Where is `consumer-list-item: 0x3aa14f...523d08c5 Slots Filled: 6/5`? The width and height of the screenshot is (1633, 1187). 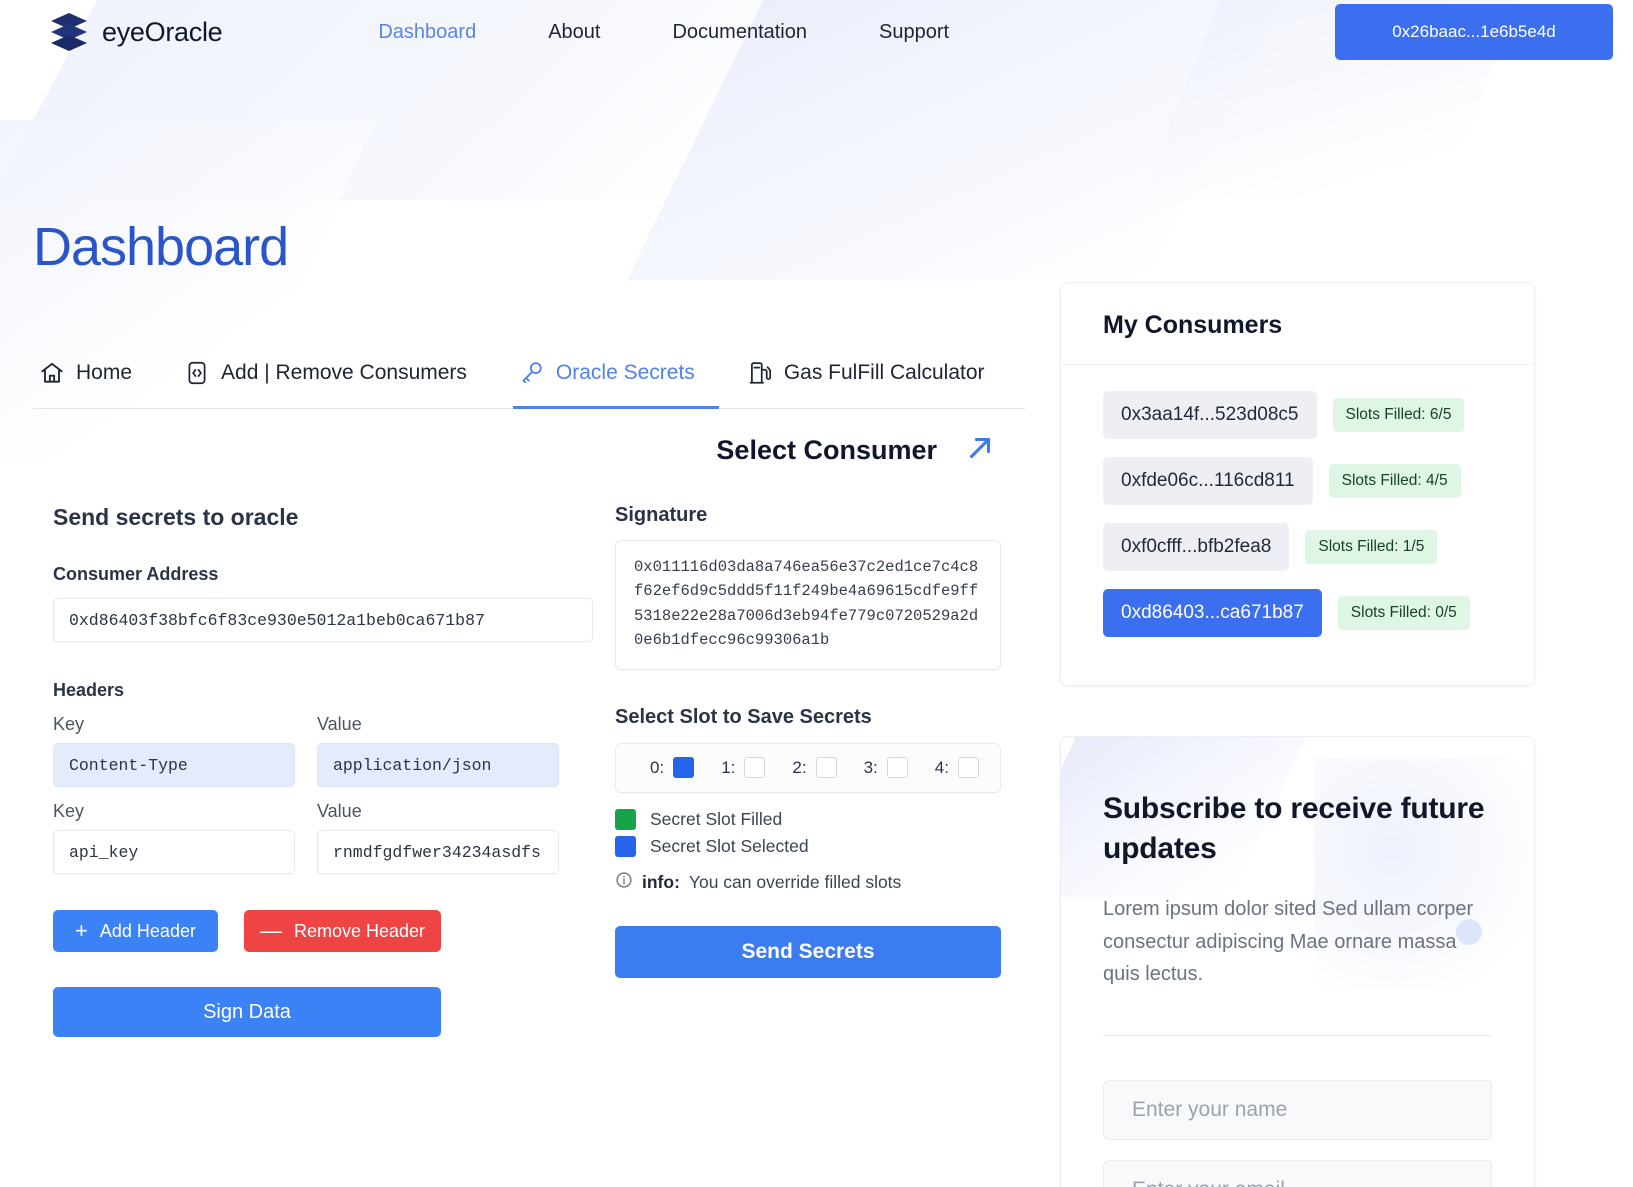 consumer-list-item: 0x3aa14f...523d08c5 Slots Filled: 6/5 is located at coordinates (1304, 415).